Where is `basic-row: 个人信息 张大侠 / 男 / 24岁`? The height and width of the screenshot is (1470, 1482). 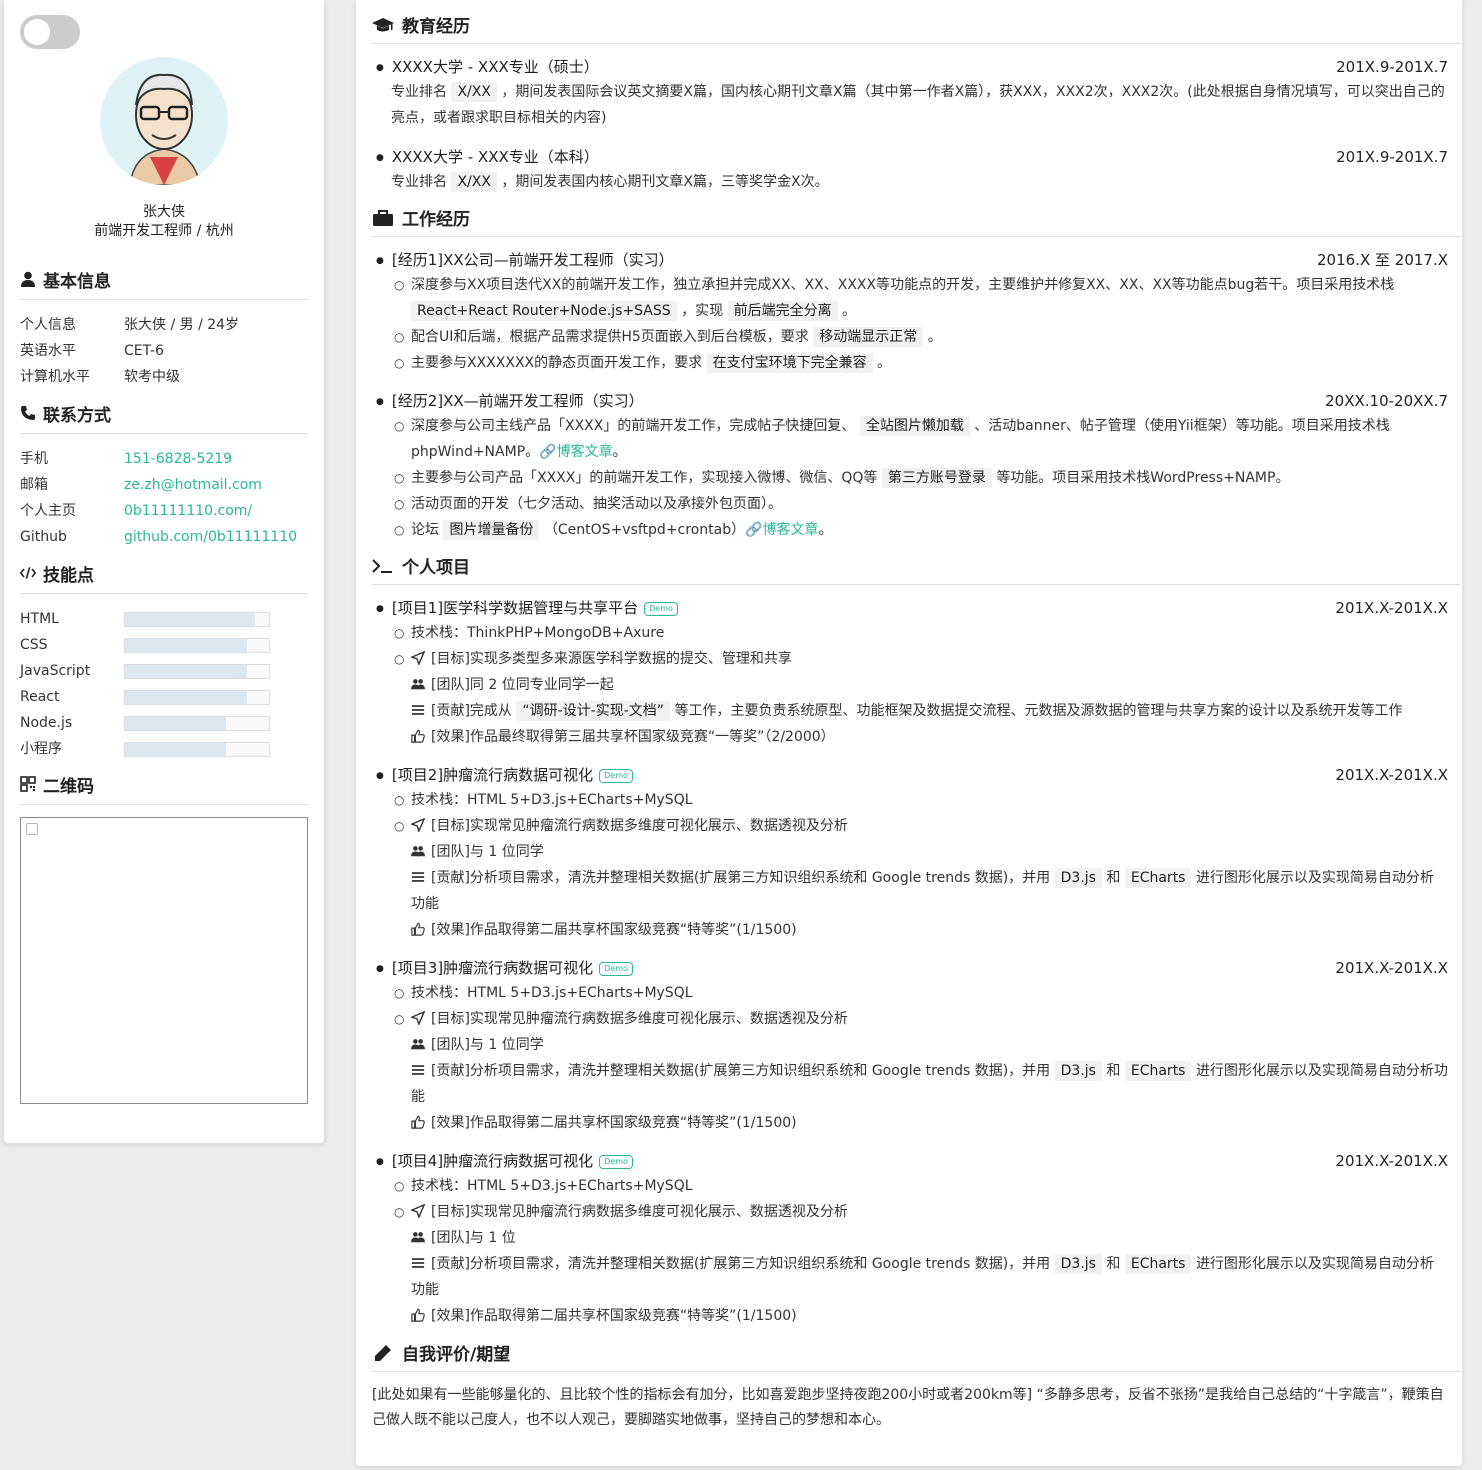 basic-row: 个人信息 张大侠 / 男 / 24岁 is located at coordinates (164, 325).